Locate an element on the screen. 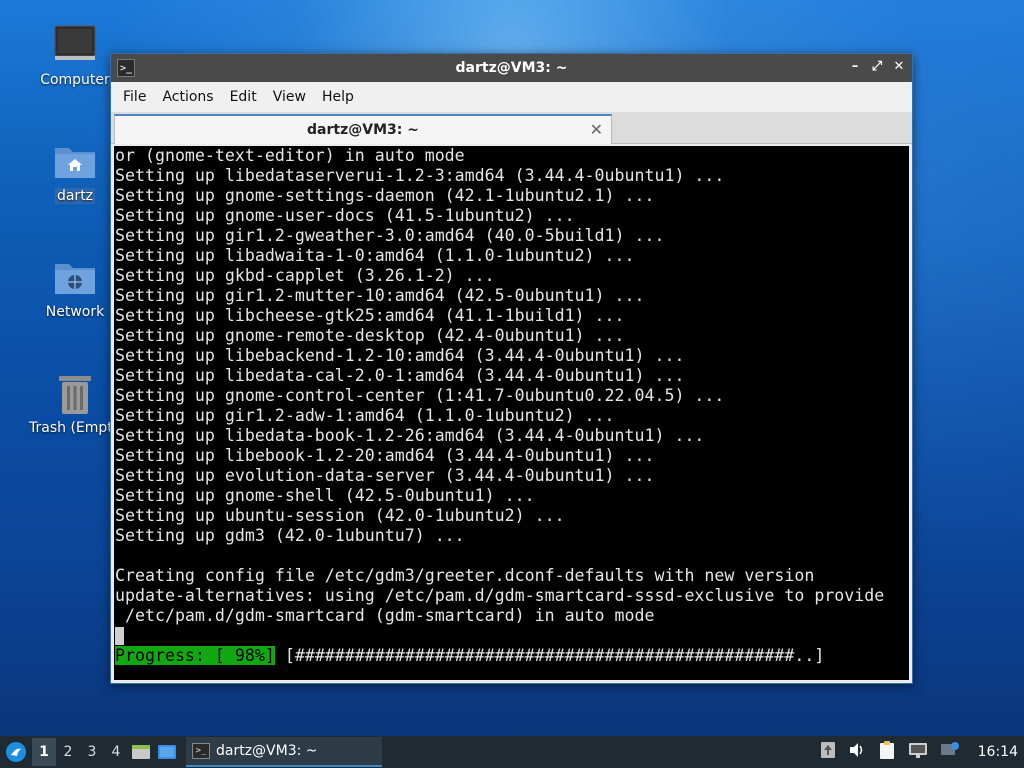 This screenshot has width=1024, height=768. workspace-2: 2 is located at coordinates (68, 752).